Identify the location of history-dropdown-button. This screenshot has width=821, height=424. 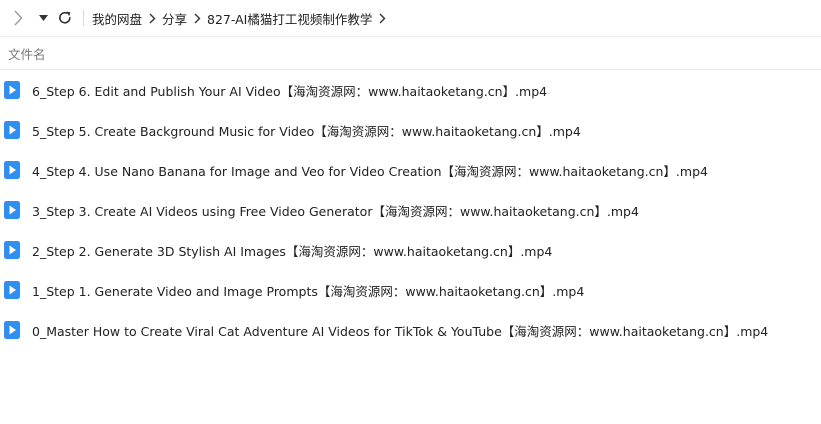
(43, 18).